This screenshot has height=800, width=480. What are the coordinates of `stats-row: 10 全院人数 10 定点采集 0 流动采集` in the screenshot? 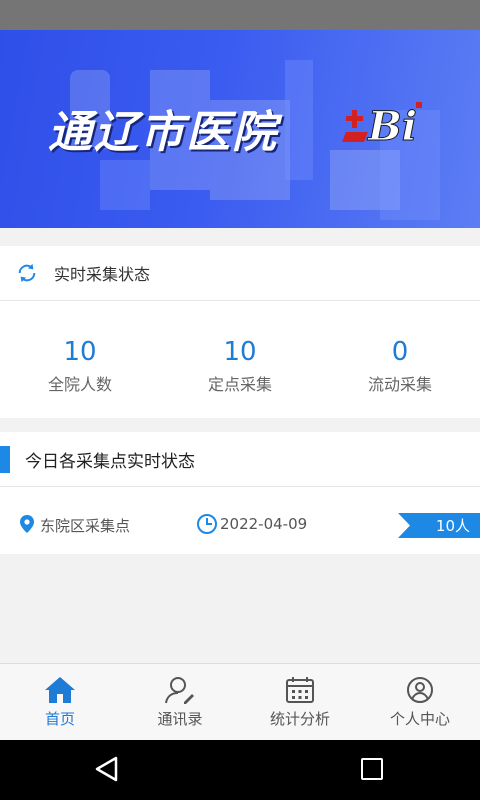 It's located at (240, 359).